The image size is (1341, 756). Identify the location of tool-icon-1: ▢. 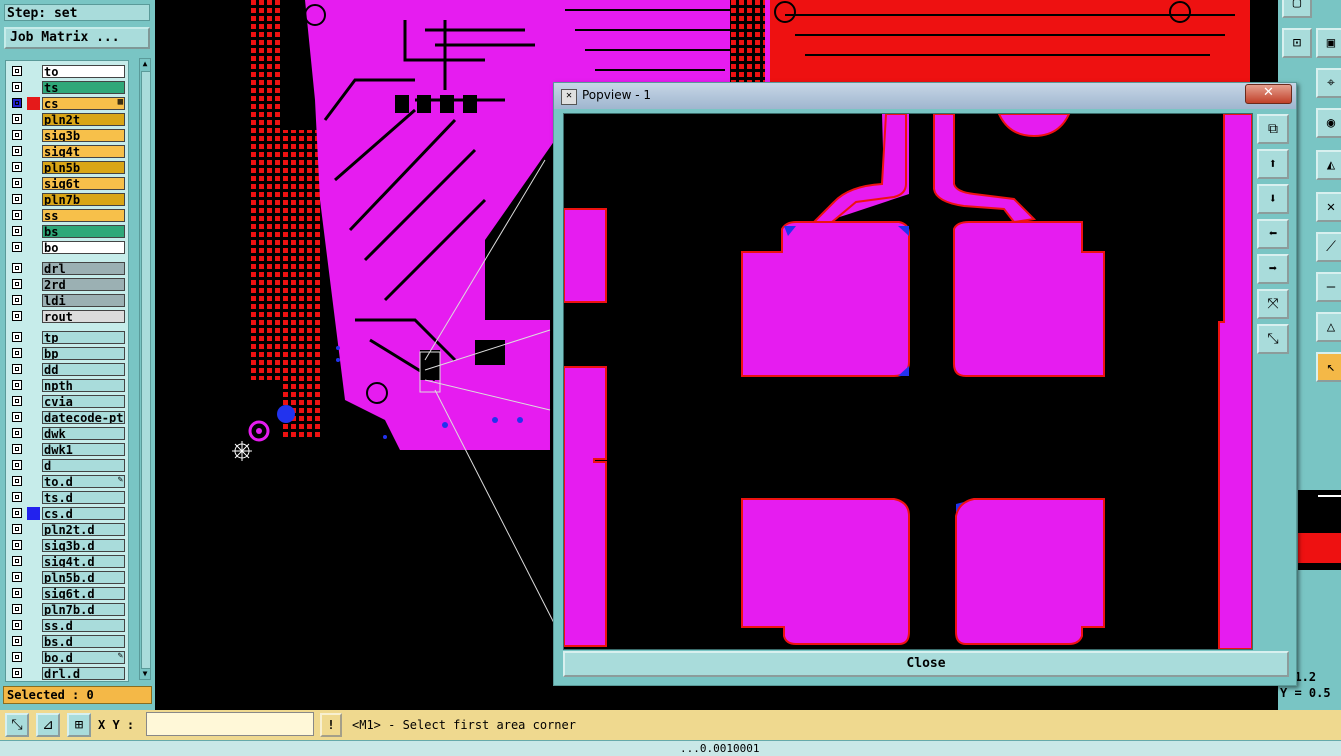
(1297, 9).